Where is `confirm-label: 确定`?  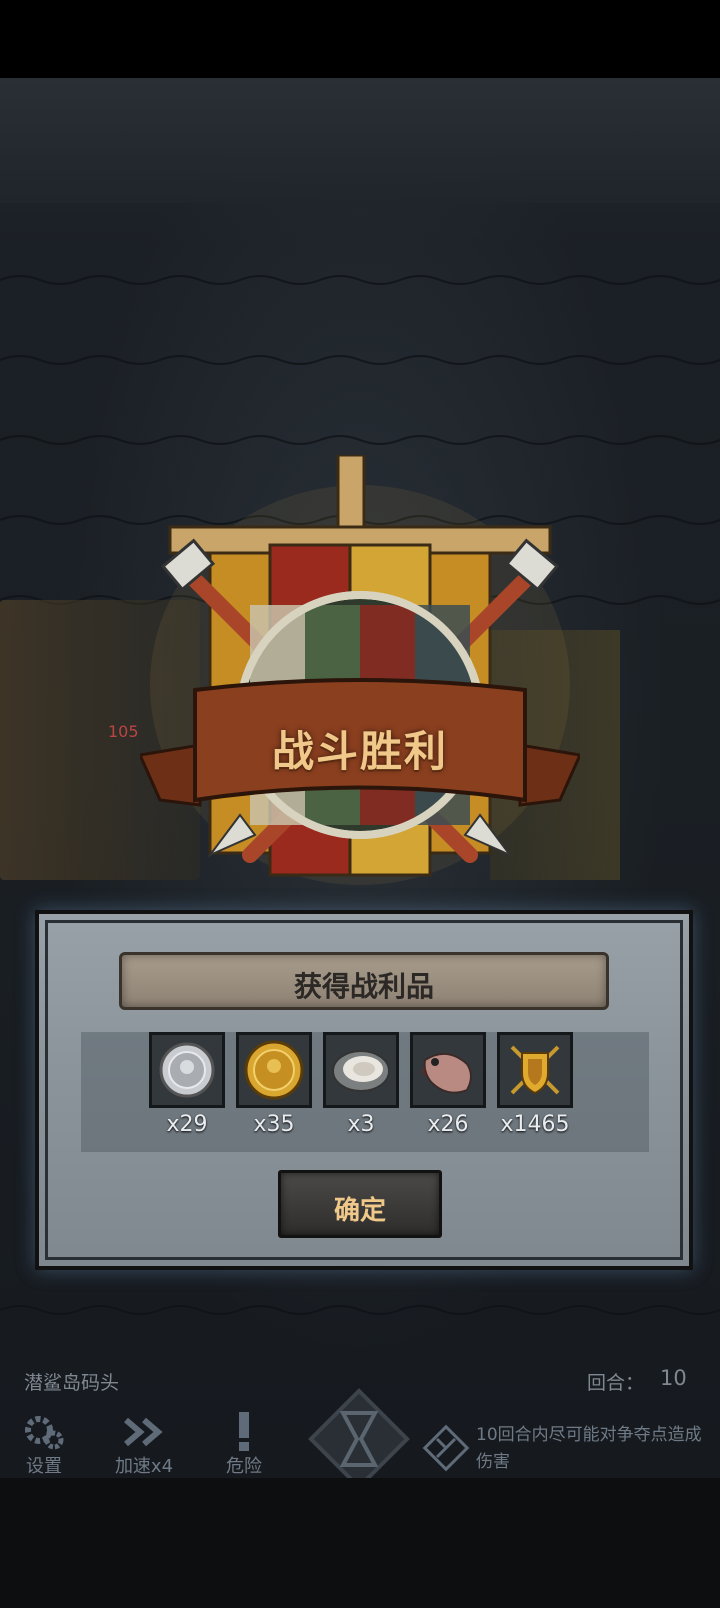 confirm-label: 确定 is located at coordinates (359, 1211).